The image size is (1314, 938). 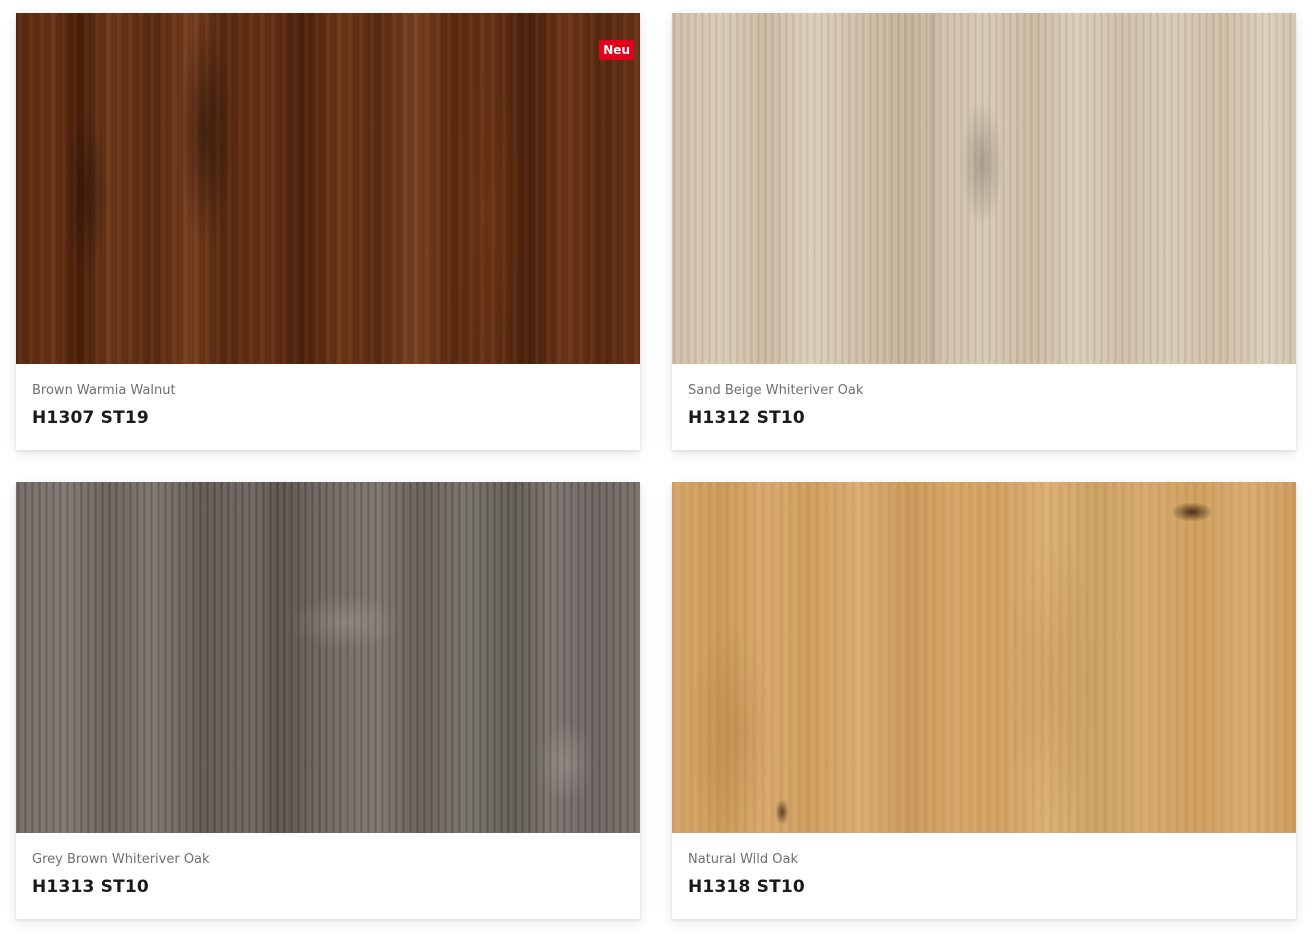 What do you see at coordinates (328, 887) in the screenshot?
I see `product-code: H1313 ST10` at bounding box center [328, 887].